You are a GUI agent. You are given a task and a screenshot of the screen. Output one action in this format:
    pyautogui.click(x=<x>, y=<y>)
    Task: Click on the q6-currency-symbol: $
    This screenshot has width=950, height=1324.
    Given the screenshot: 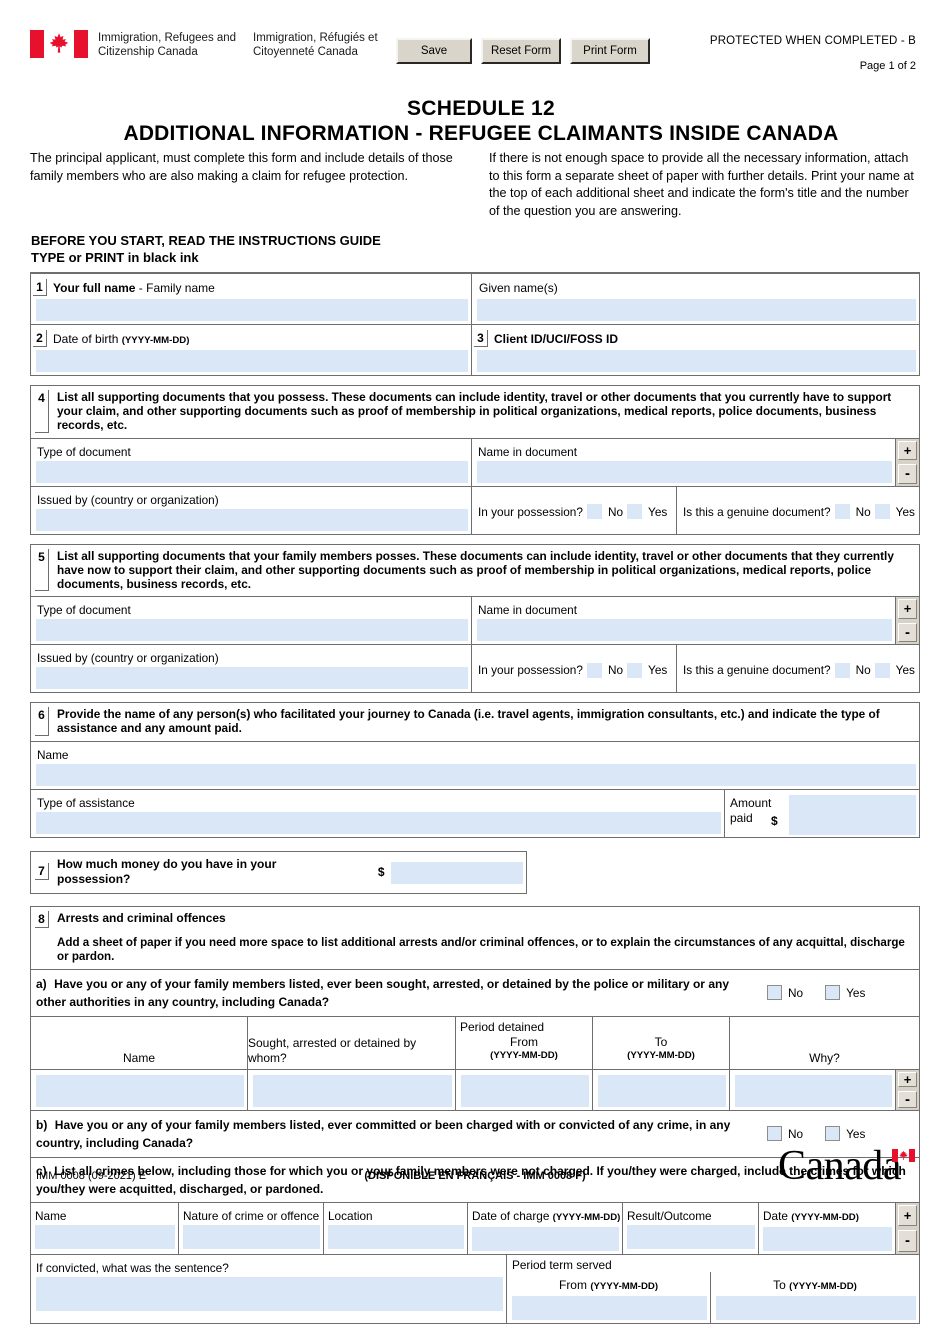 What is the action you would take?
    pyautogui.click(x=774, y=820)
    